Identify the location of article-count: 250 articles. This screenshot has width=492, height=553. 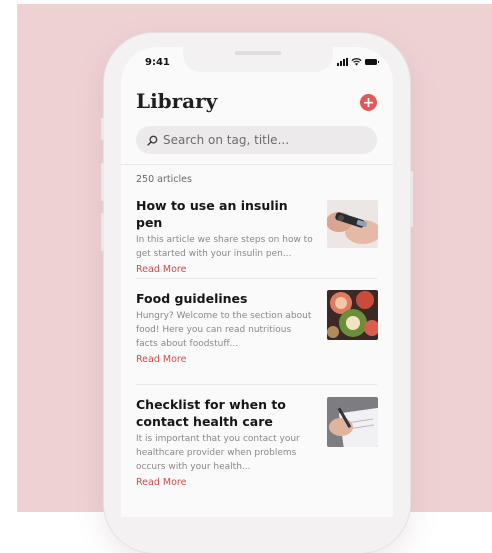
(164, 179).